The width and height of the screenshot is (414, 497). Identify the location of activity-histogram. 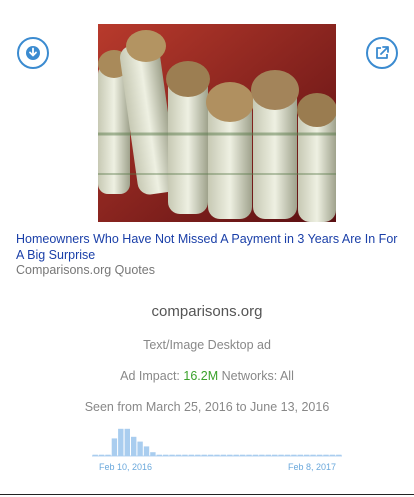
(217, 442).